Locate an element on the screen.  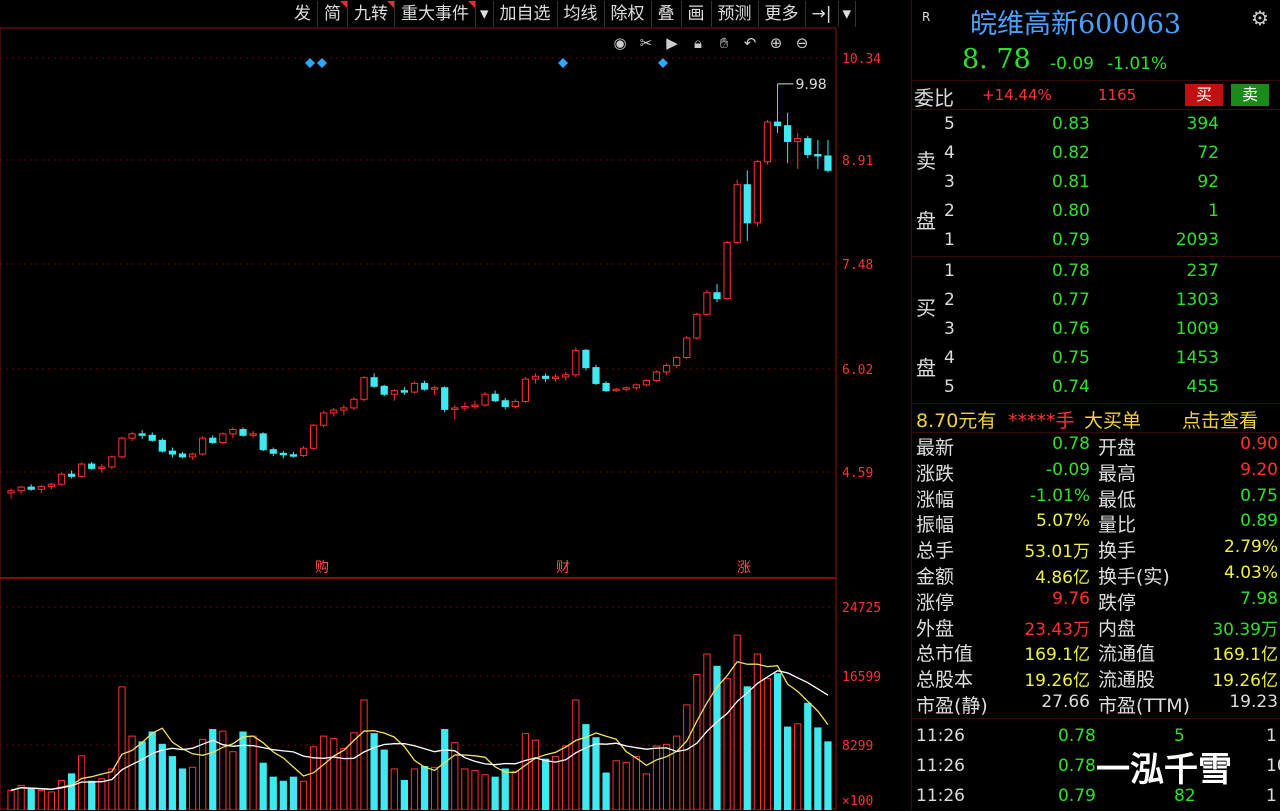
toolbar-item: 加自选 is located at coordinates (526, 14).